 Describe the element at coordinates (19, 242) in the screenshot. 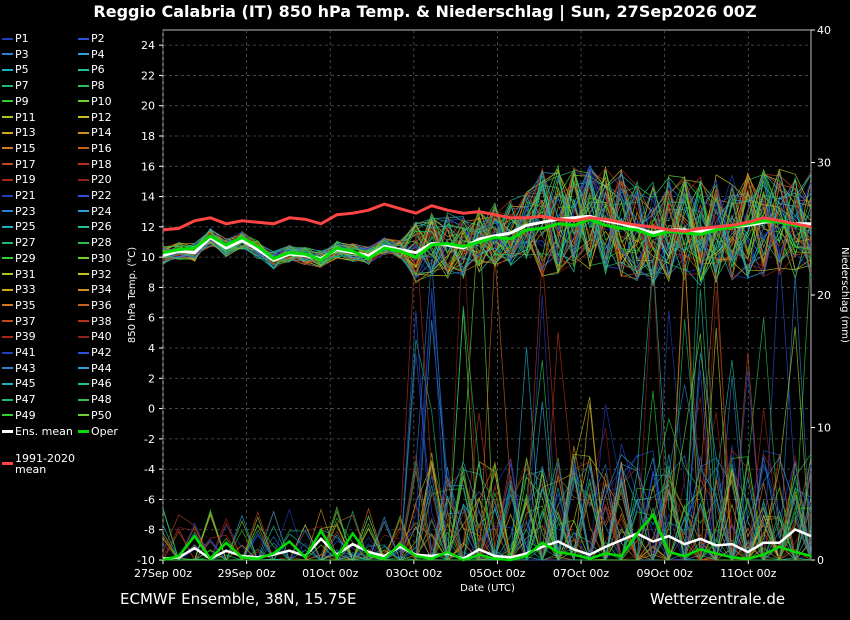

I see `legend-item: P27` at that location.